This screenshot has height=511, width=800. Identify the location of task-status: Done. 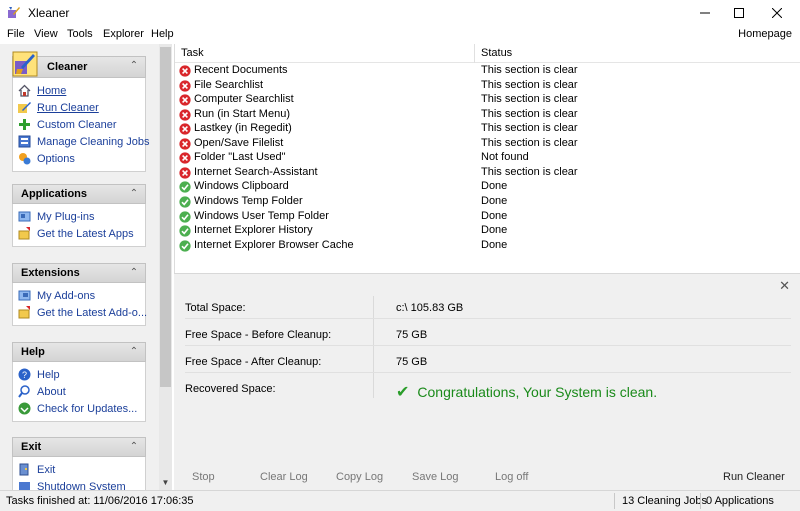
(494, 200).